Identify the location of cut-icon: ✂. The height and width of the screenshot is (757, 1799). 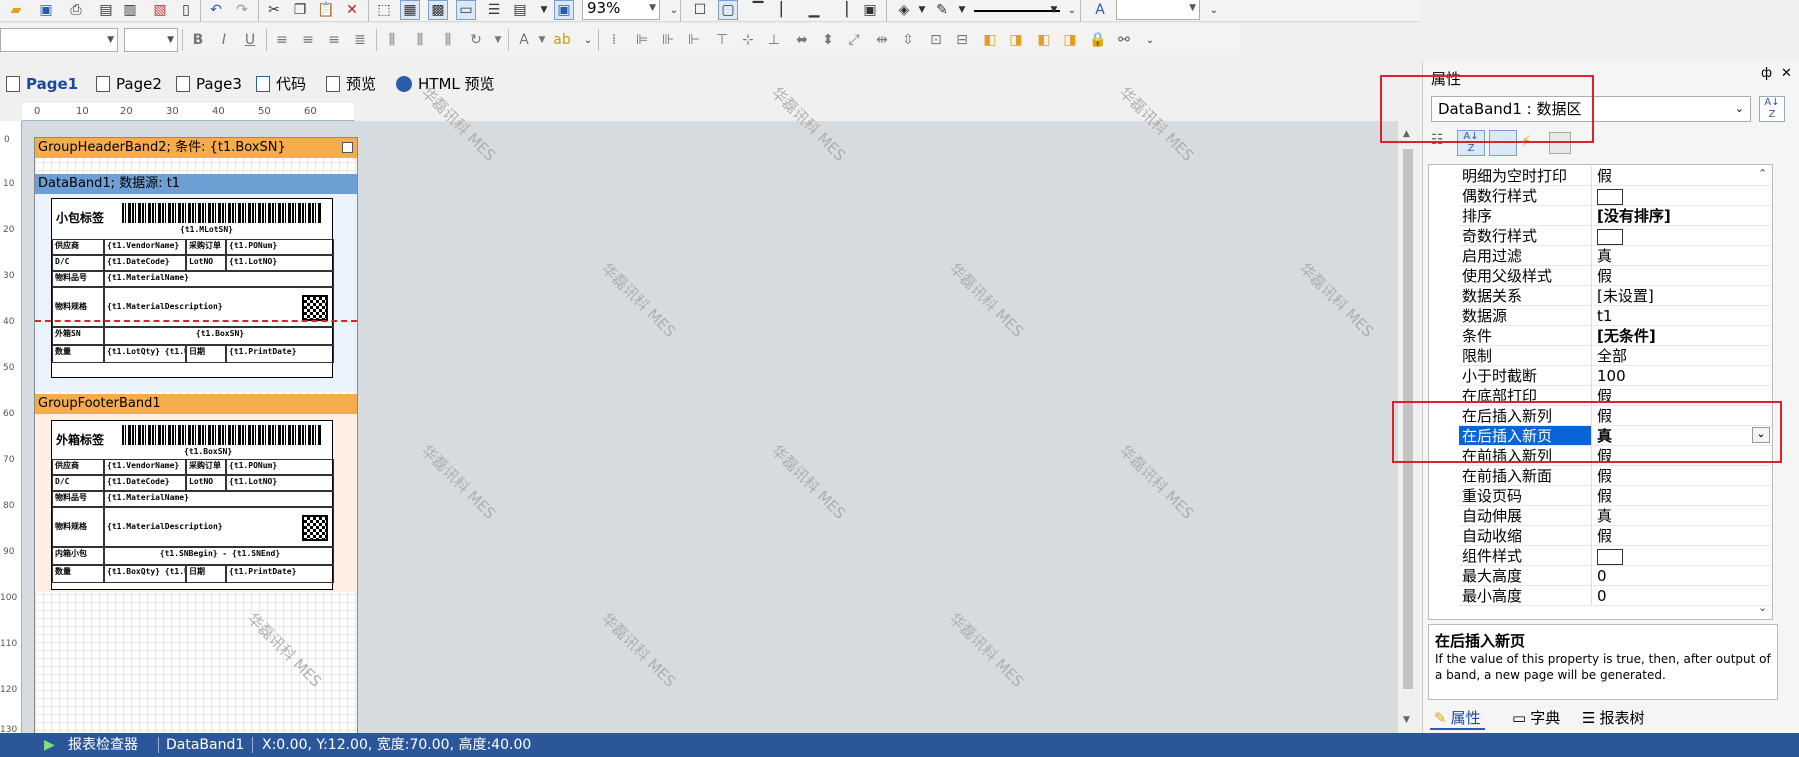
(274, 10).